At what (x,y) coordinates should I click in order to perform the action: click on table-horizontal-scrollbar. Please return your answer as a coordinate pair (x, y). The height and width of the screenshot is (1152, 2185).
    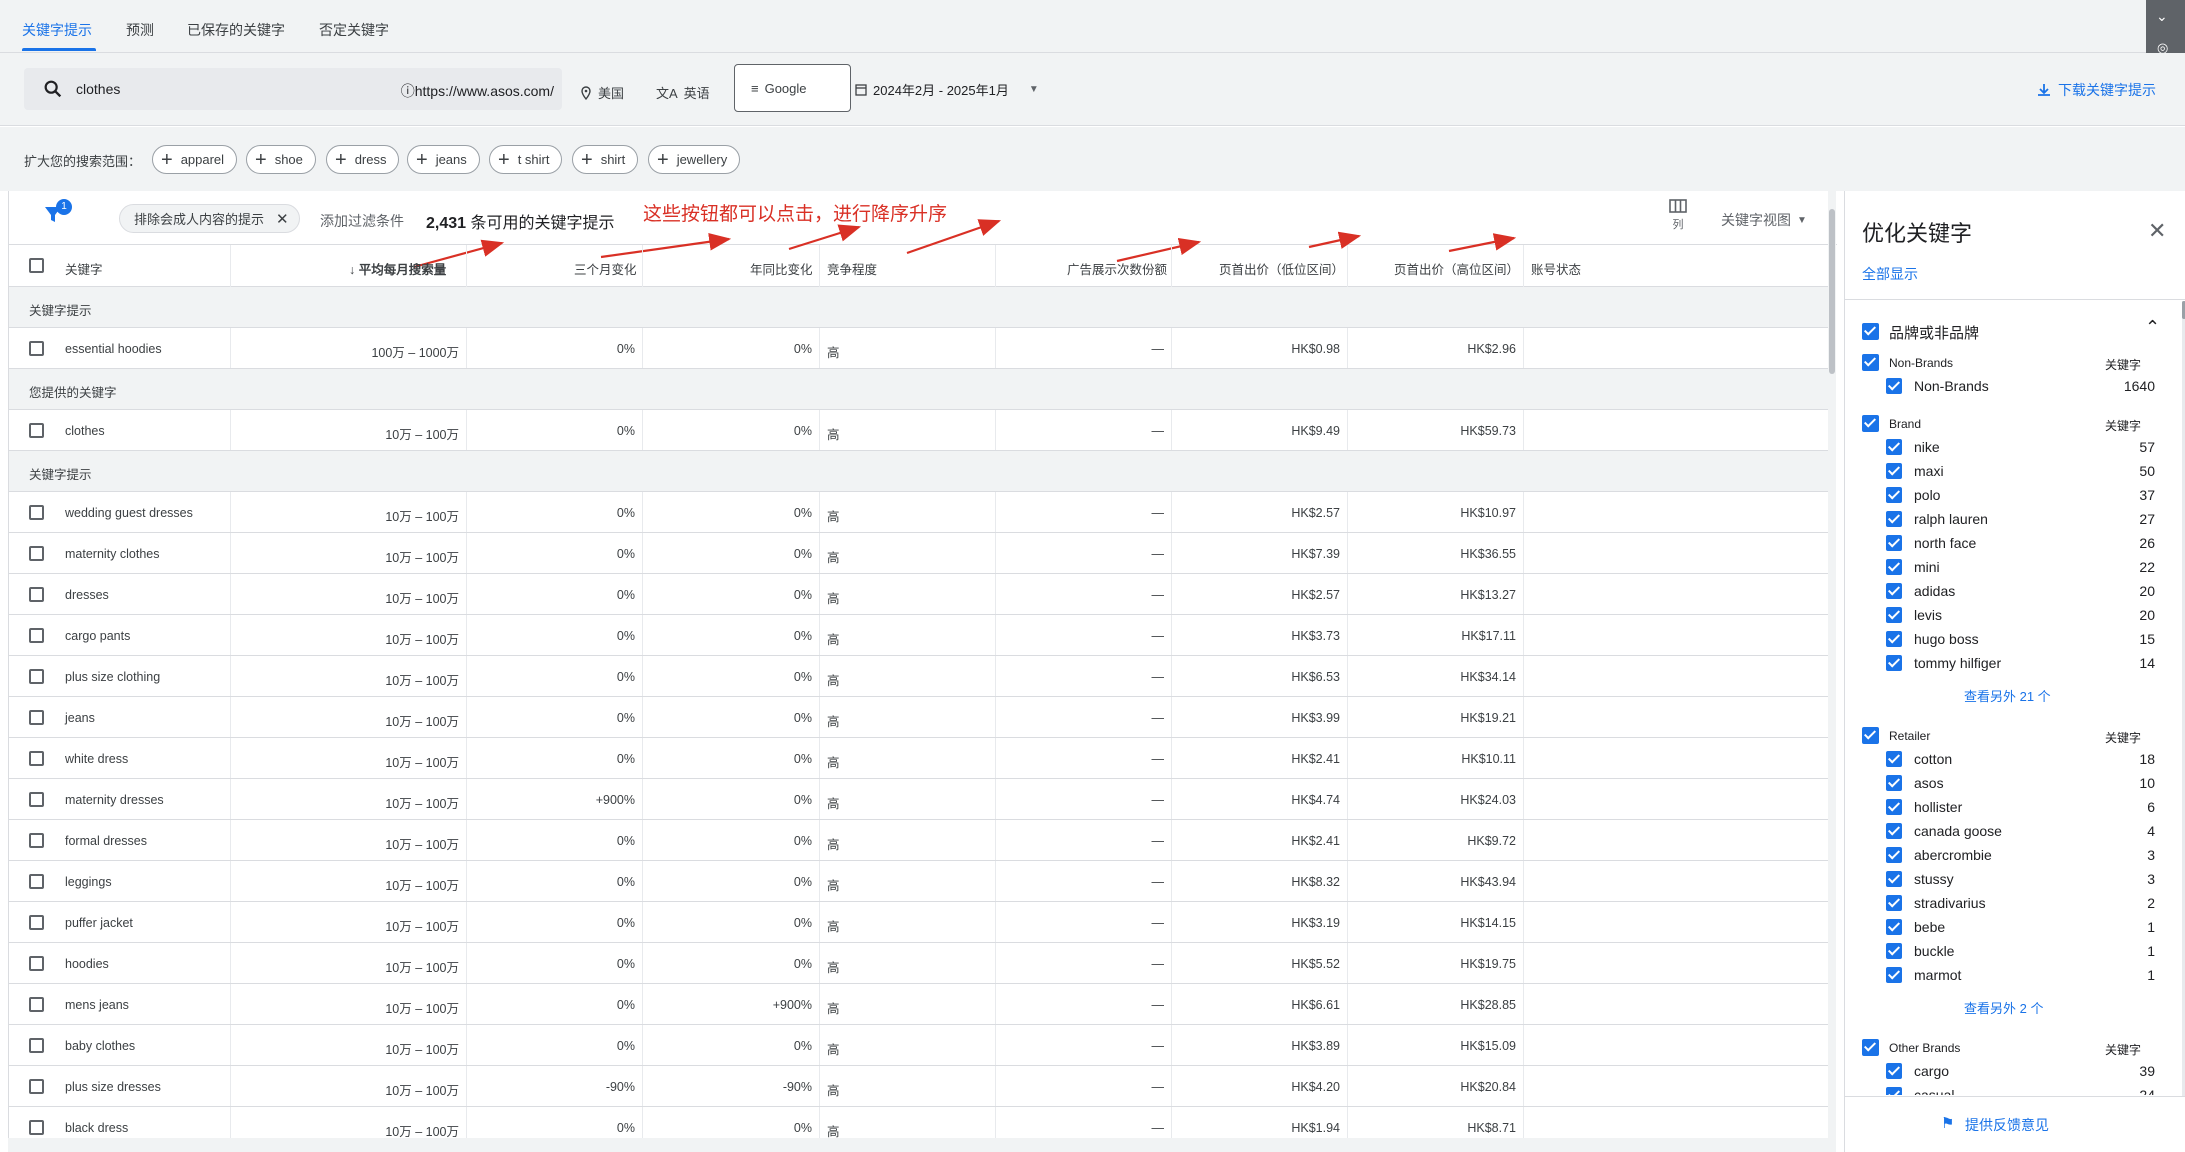
    Looking at the image, I should click on (922, 1145).